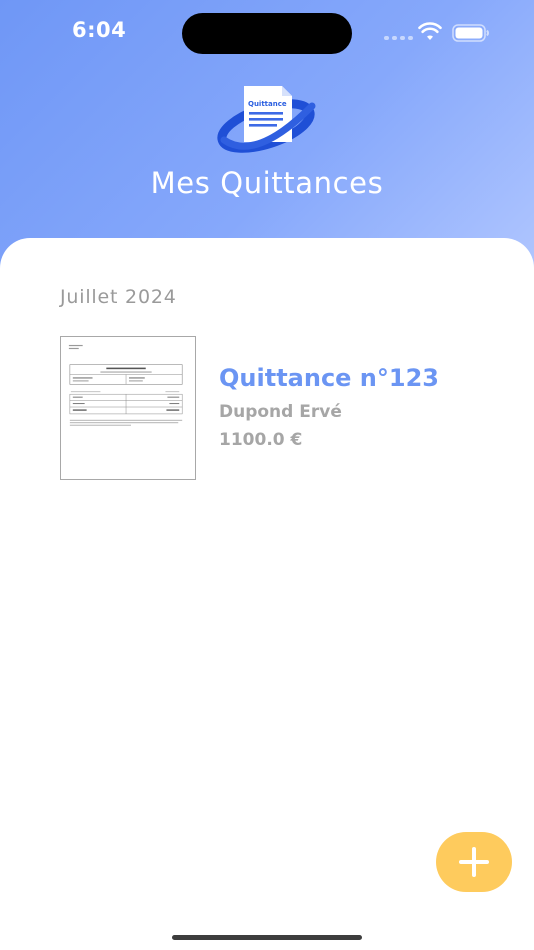  Describe the element at coordinates (267, 33) in the screenshot. I see `dynamic-island` at that location.